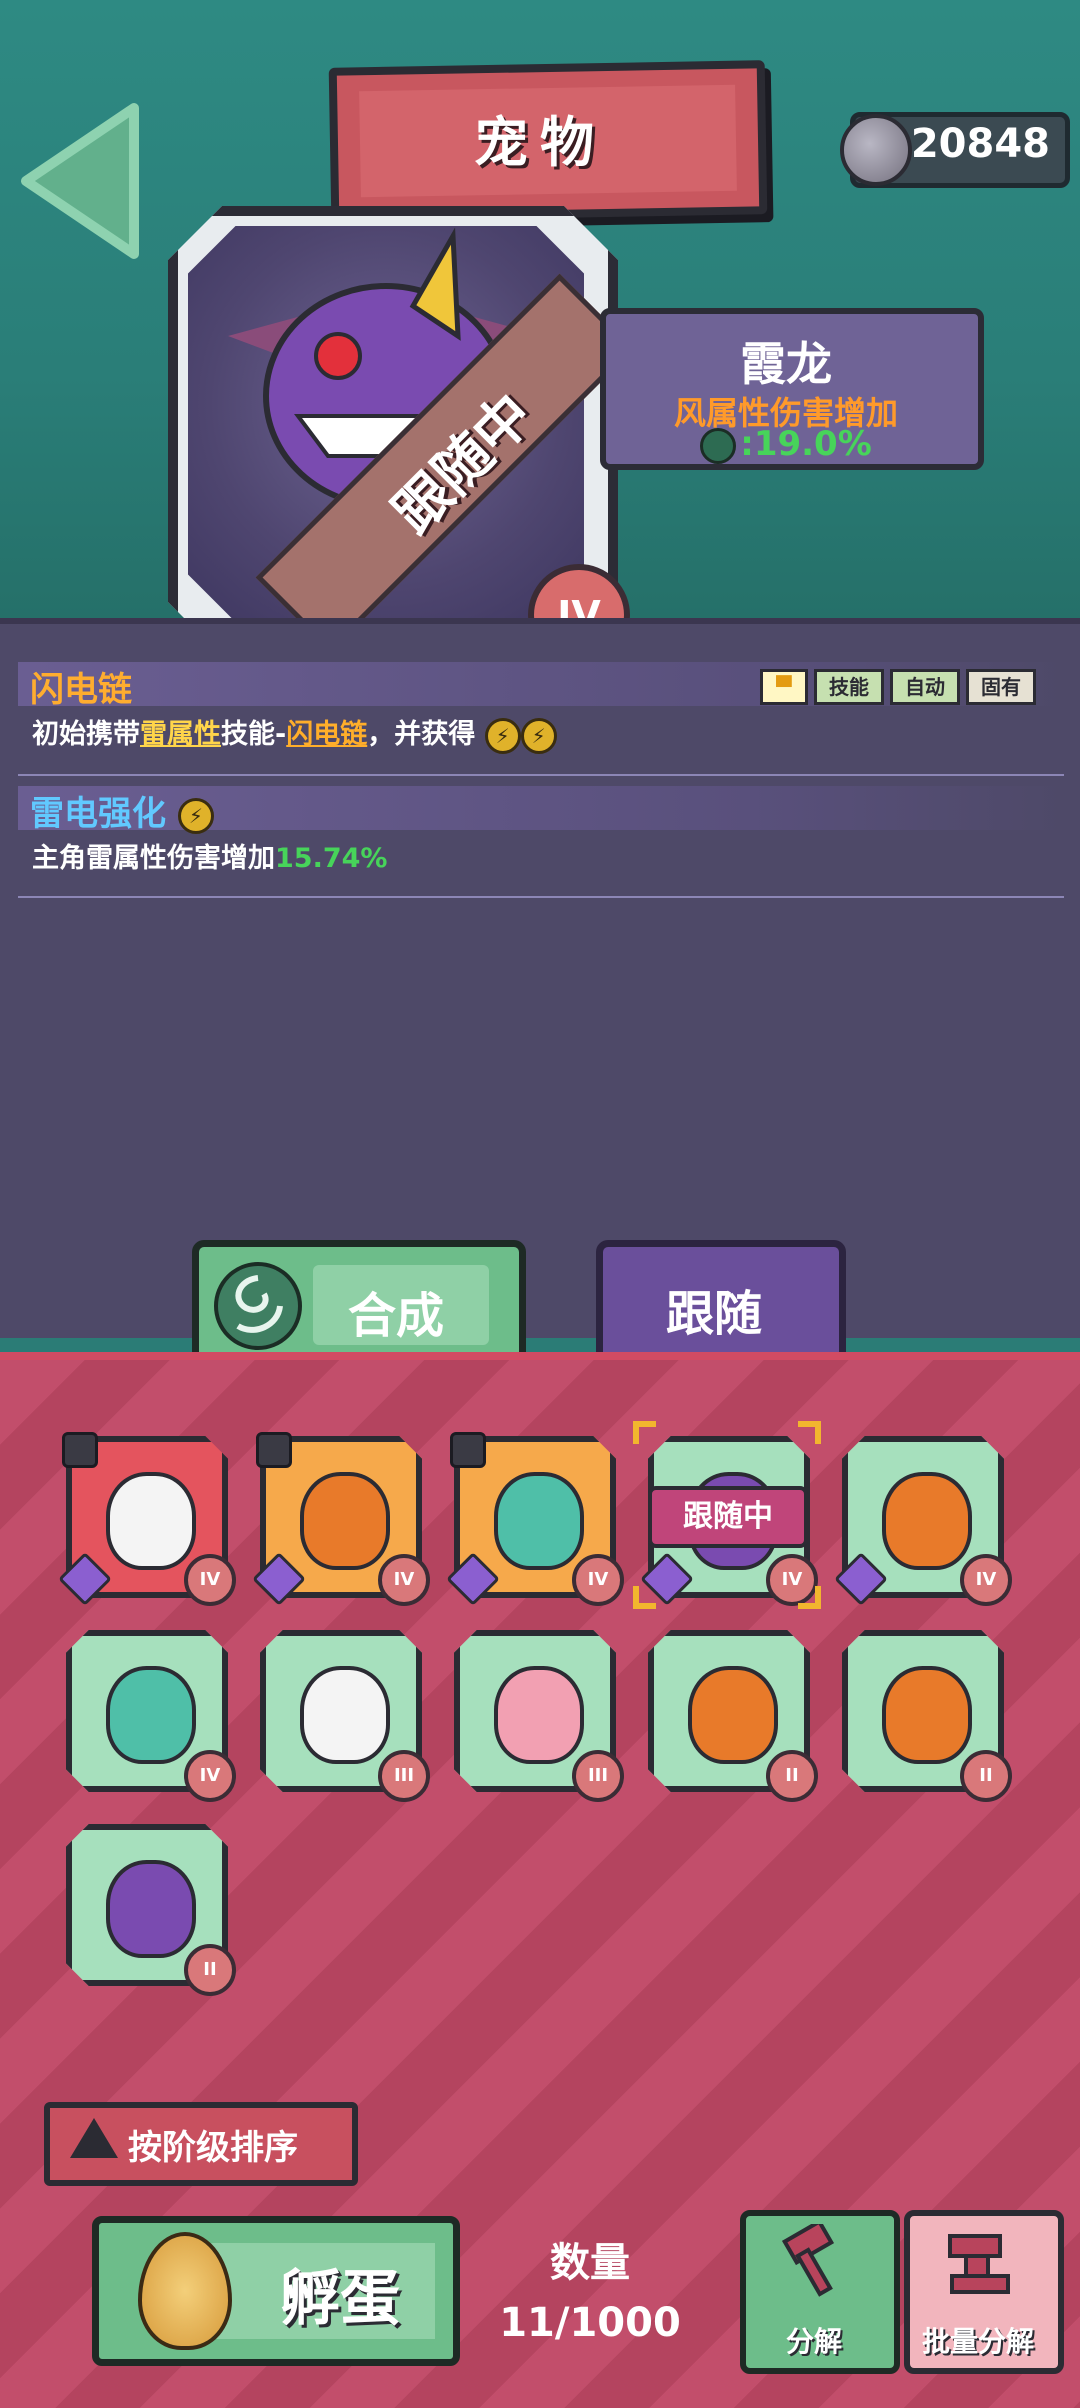 This screenshot has height=2408, width=1080. I want to click on page-title: 宠物, so click(540, 142).